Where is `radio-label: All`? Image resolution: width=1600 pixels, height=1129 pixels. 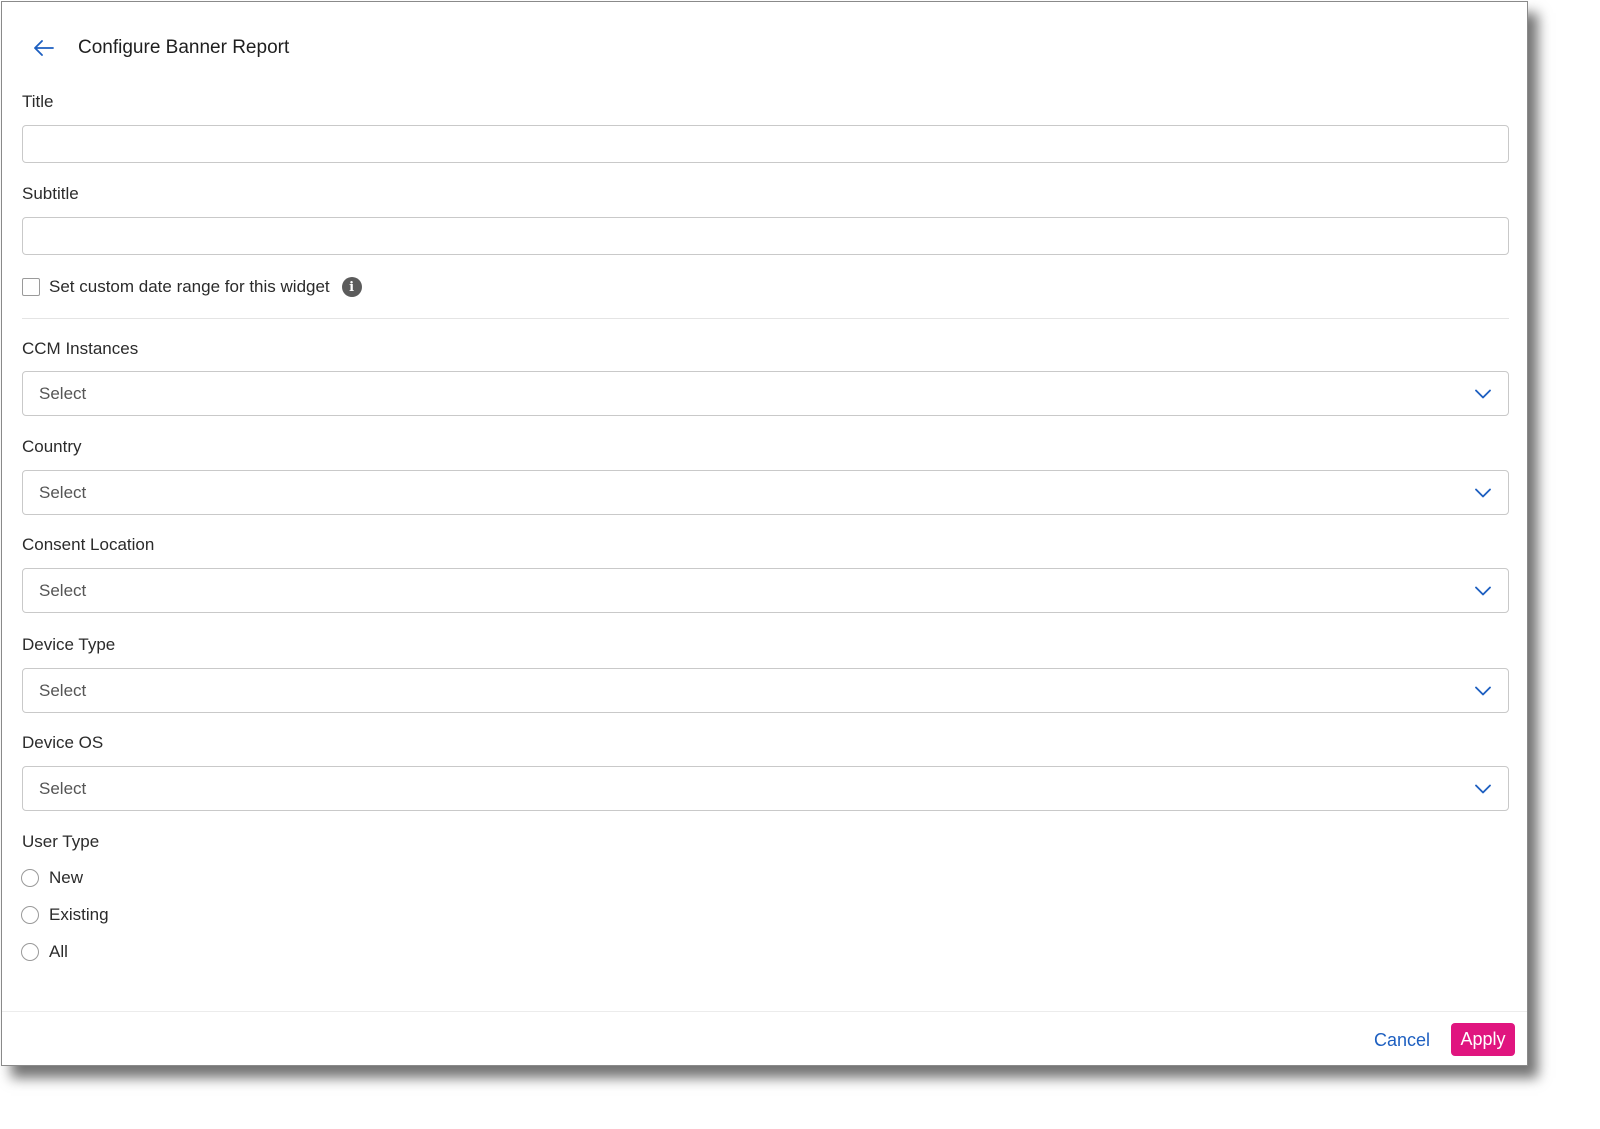 radio-label: All is located at coordinates (58, 951).